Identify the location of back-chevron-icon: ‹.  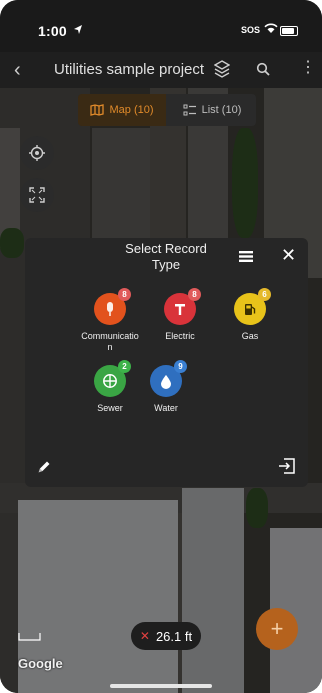
(17, 70).